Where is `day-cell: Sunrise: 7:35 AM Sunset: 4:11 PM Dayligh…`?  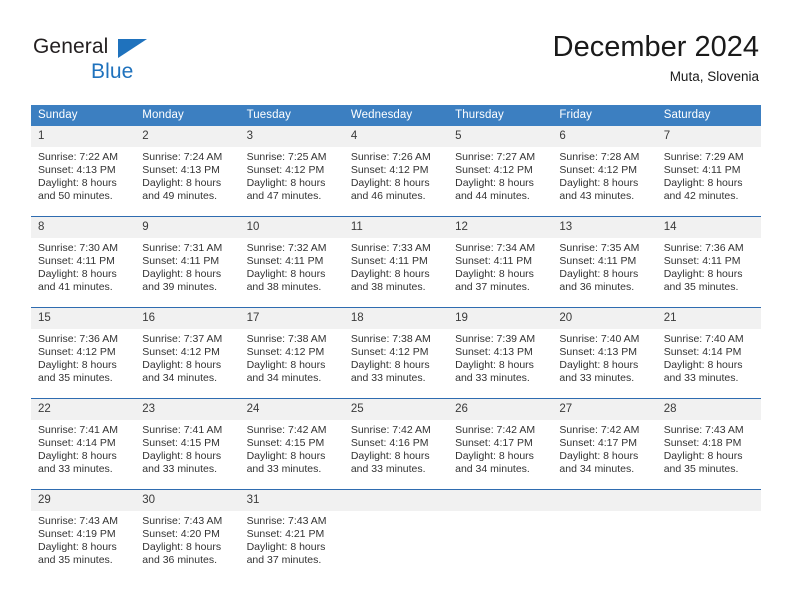 day-cell: Sunrise: 7:35 AM Sunset: 4:11 PM Dayligh… is located at coordinates (604, 273).